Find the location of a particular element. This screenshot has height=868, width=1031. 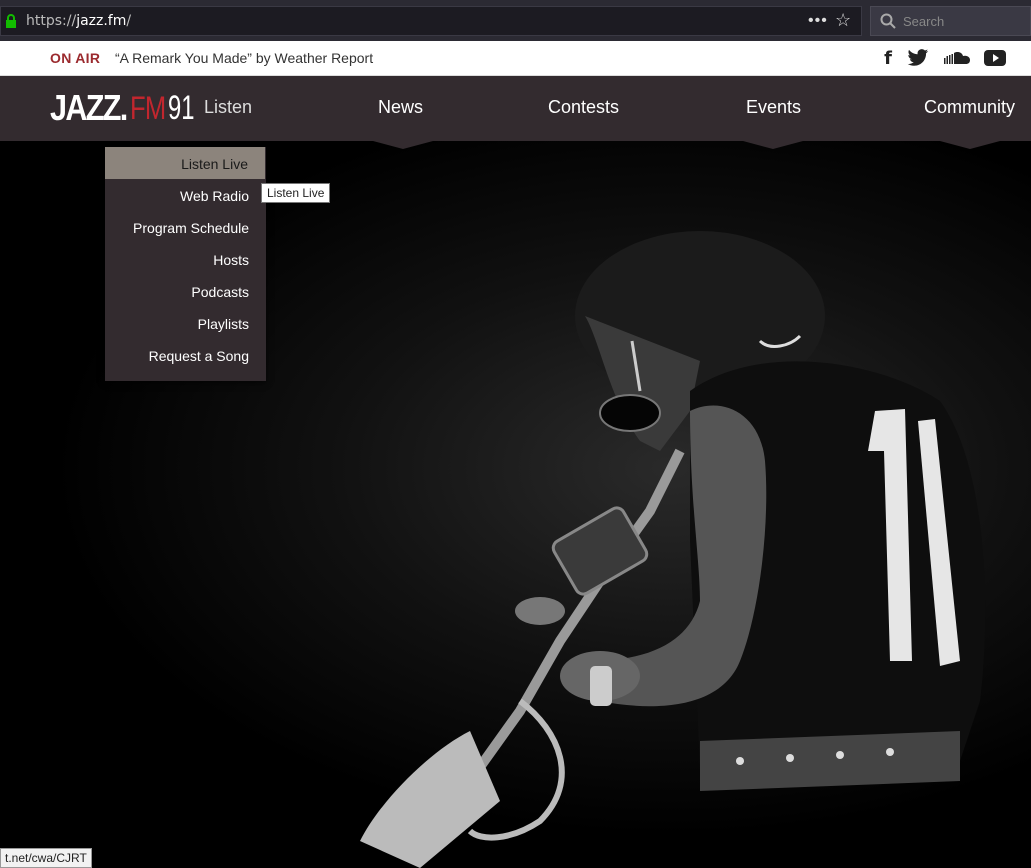

dropdown-item-label: Listen Live is located at coordinates (214, 164).